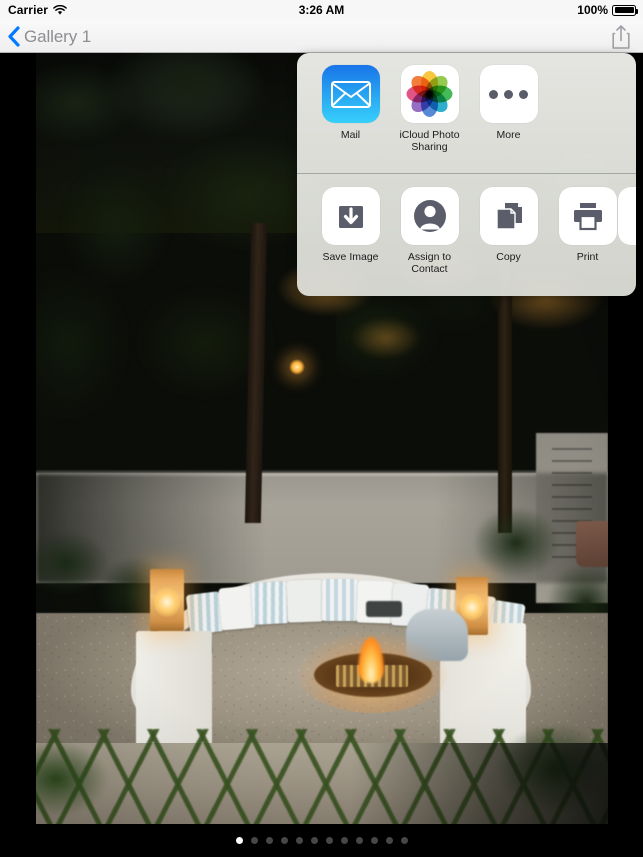 The height and width of the screenshot is (857, 643). What do you see at coordinates (587, 257) in the screenshot?
I see `action-label: Print` at bounding box center [587, 257].